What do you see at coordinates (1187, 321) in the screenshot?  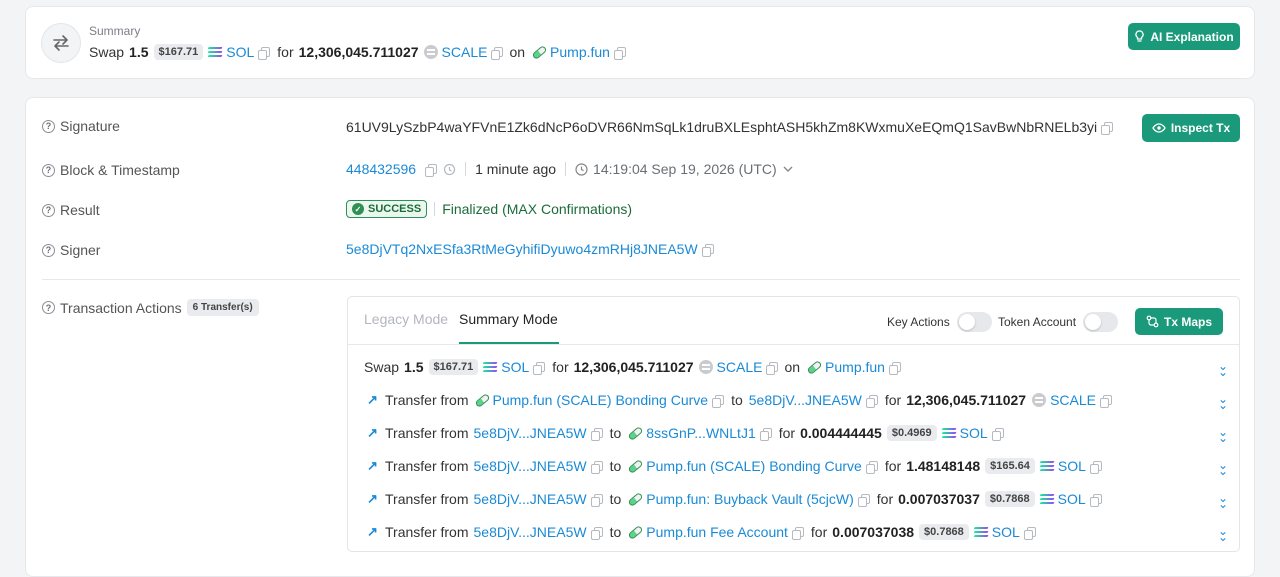 I see `tx-maps-label: Tx Maps` at bounding box center [1187, 321].